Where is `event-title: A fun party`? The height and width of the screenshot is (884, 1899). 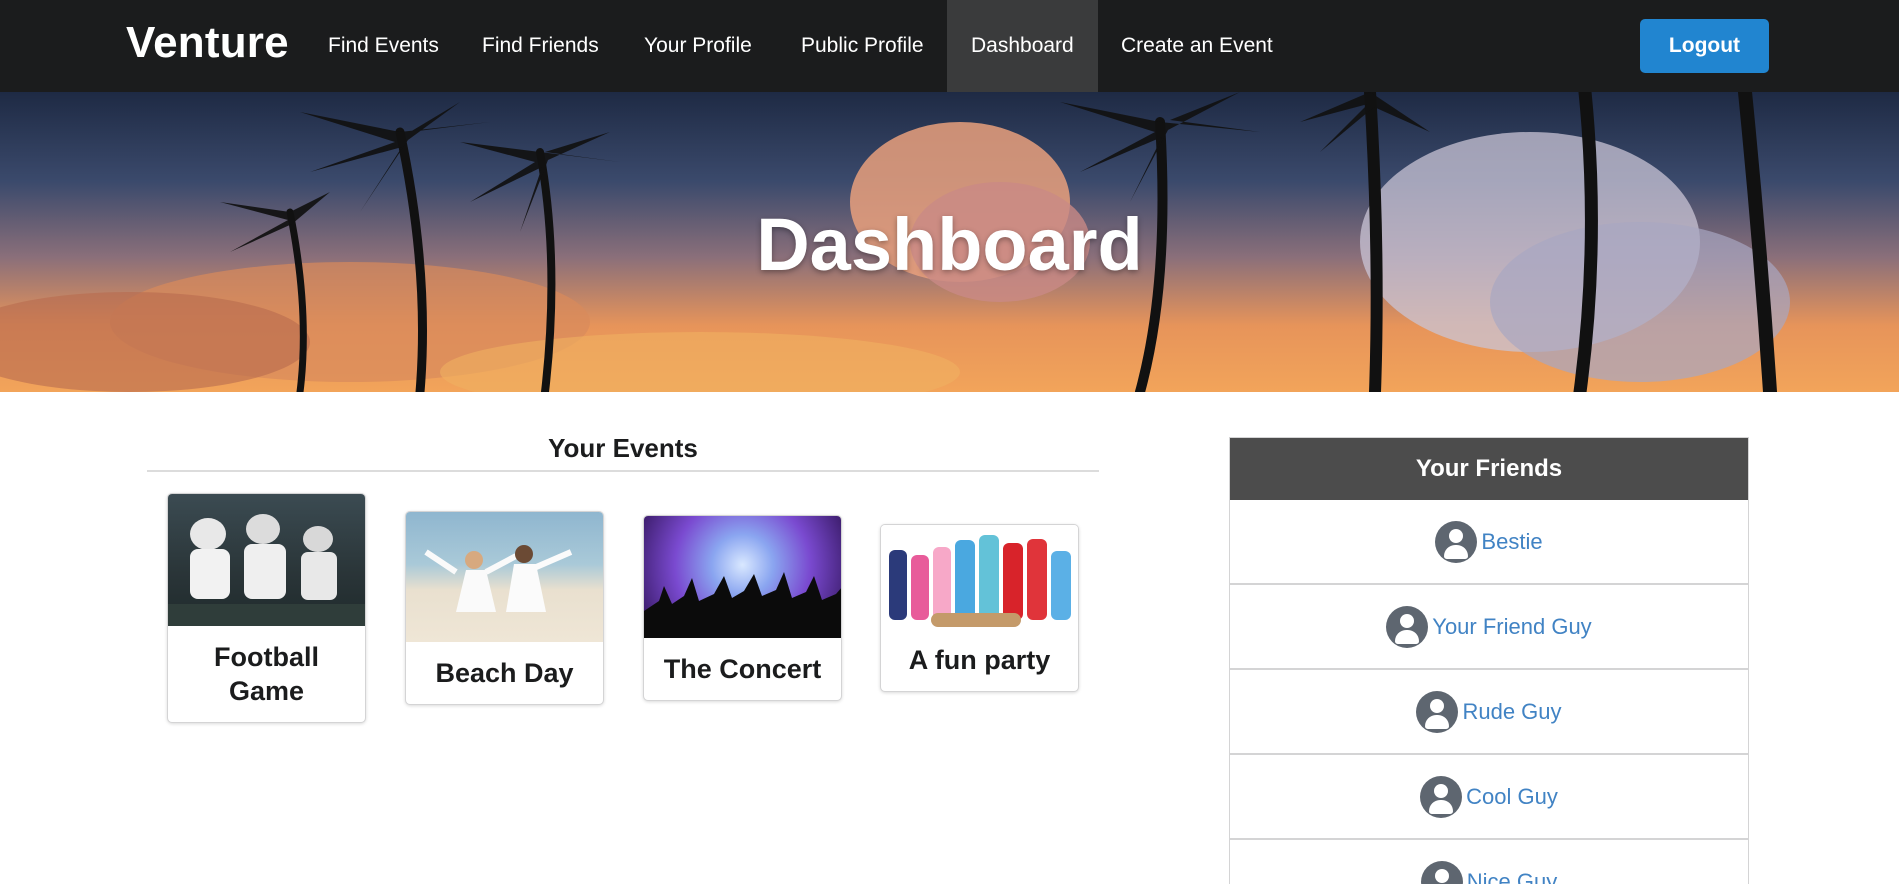 event-title: A fun party is located at coordinates (979, 660).